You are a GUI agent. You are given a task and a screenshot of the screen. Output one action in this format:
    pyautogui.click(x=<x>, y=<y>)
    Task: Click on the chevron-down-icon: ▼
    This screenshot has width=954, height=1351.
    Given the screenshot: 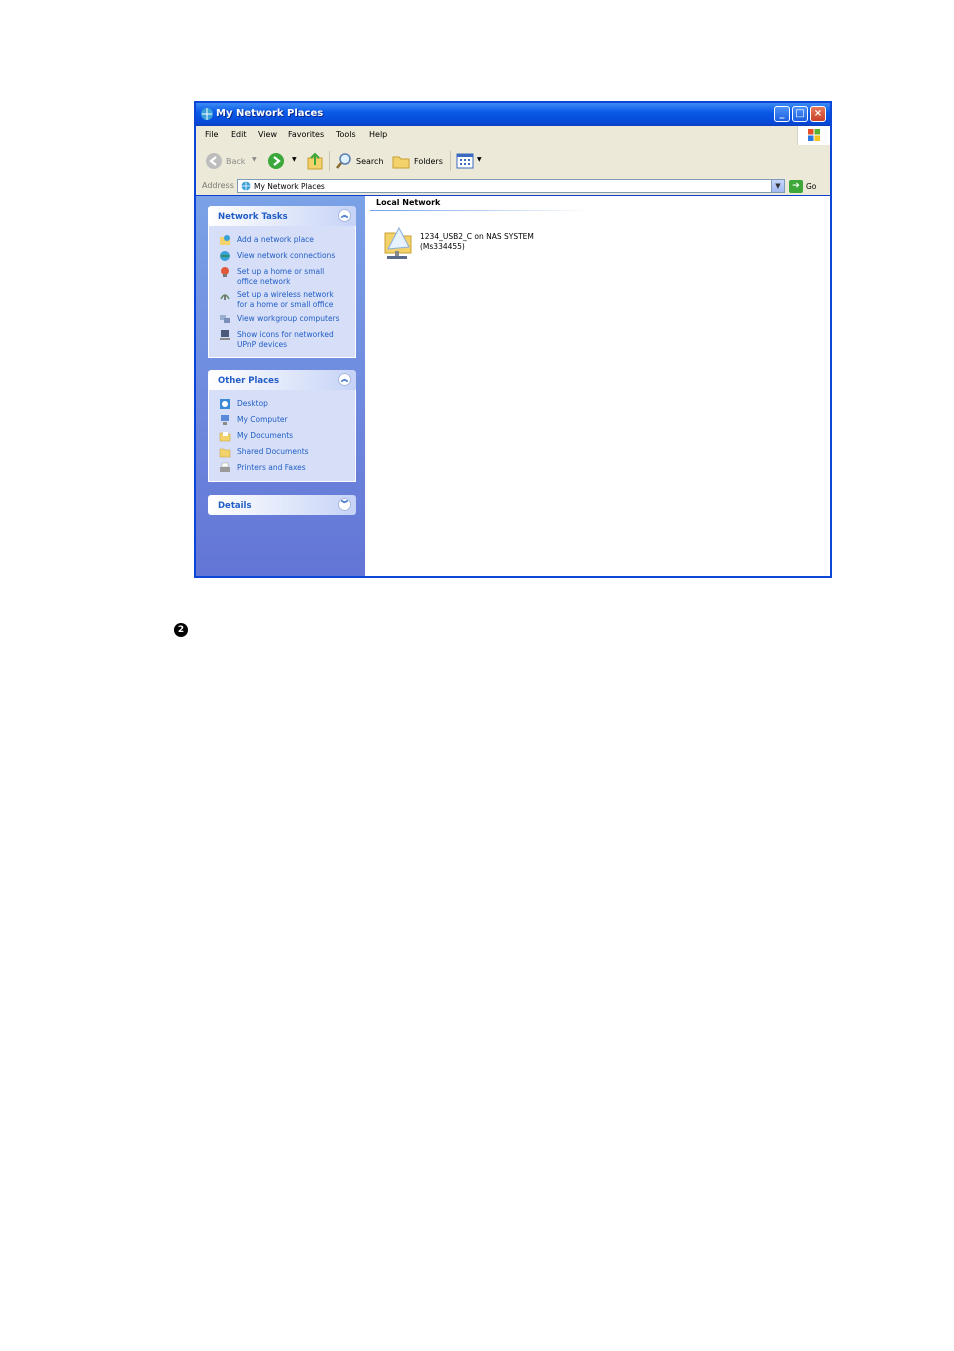 What is the action you would take?
    pyautogui.click(x=777, y=186)
    